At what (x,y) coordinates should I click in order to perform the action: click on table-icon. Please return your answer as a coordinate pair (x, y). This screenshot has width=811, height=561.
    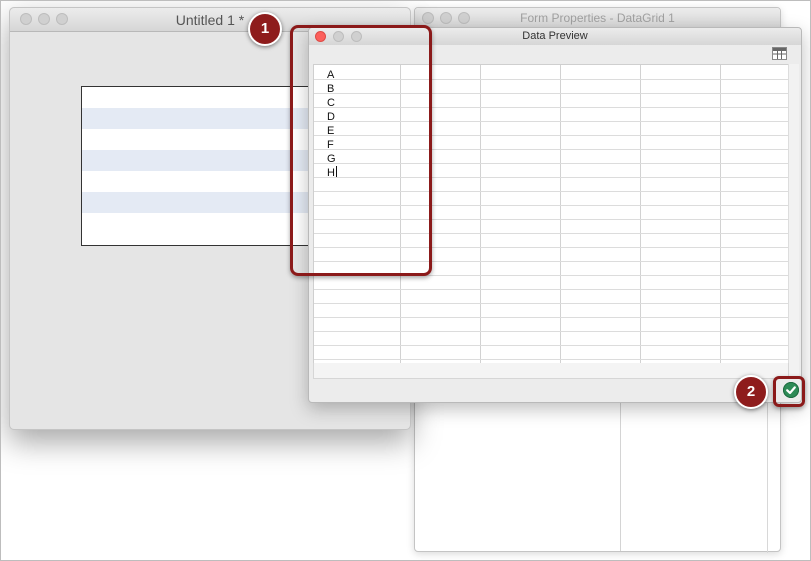
    Looking at the image, I should click on (779, 53).